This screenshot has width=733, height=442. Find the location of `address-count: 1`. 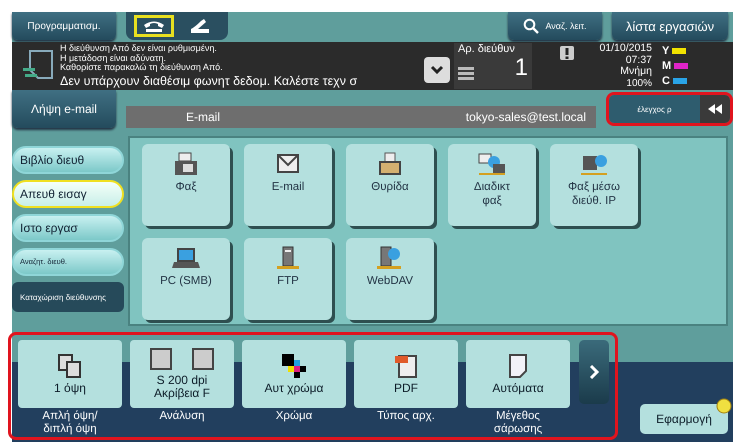

address-count: 1 is located at coordinates (521, 68).